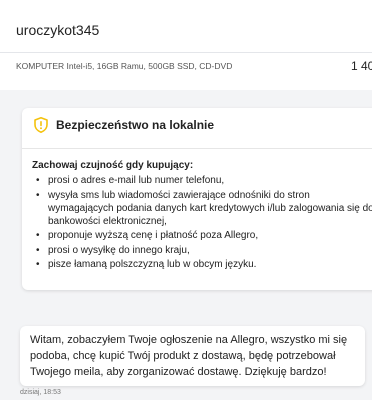 The height and width of the screenshot is (400, 372). I want to click on buyer-username: uroczykot345, so click(57, 30).